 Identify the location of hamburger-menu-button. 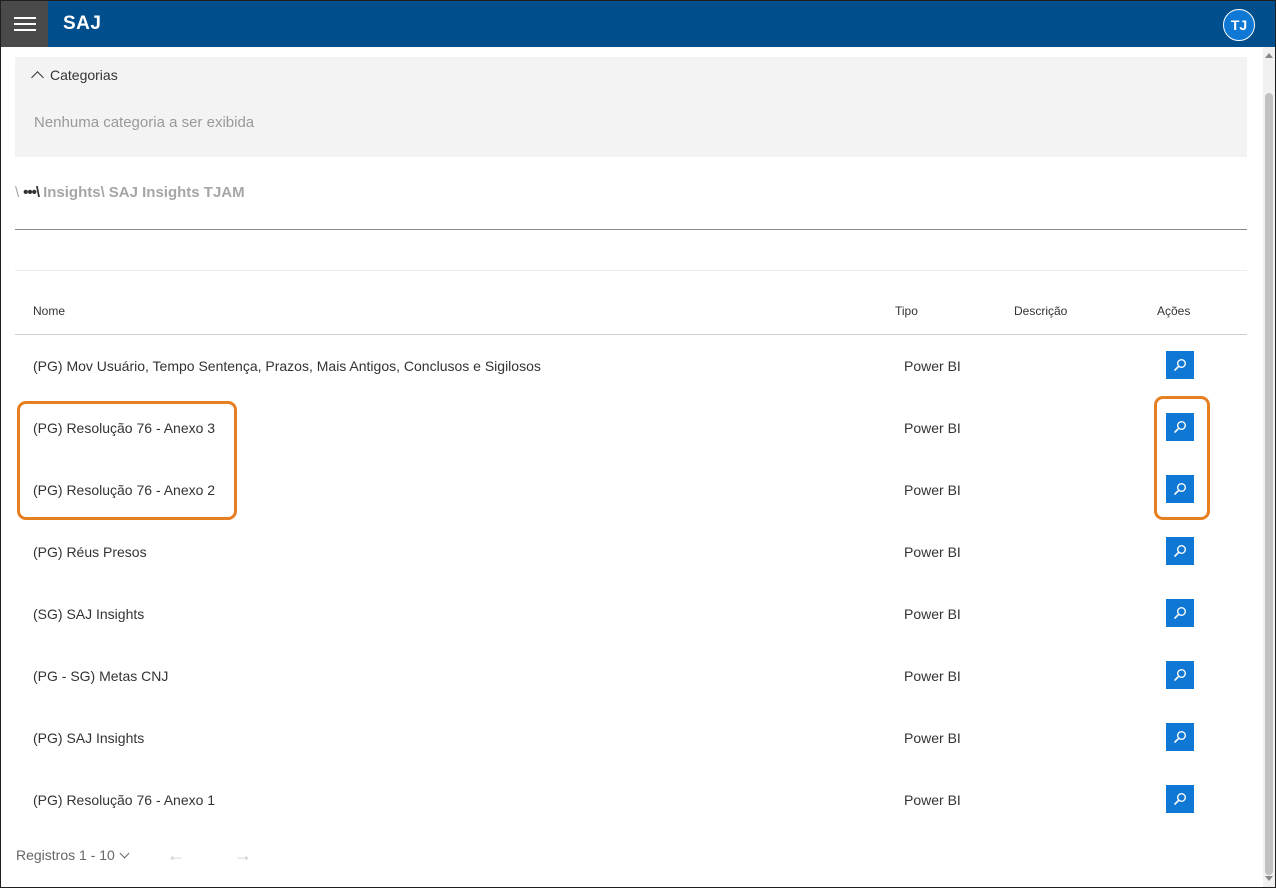
(24, 24).